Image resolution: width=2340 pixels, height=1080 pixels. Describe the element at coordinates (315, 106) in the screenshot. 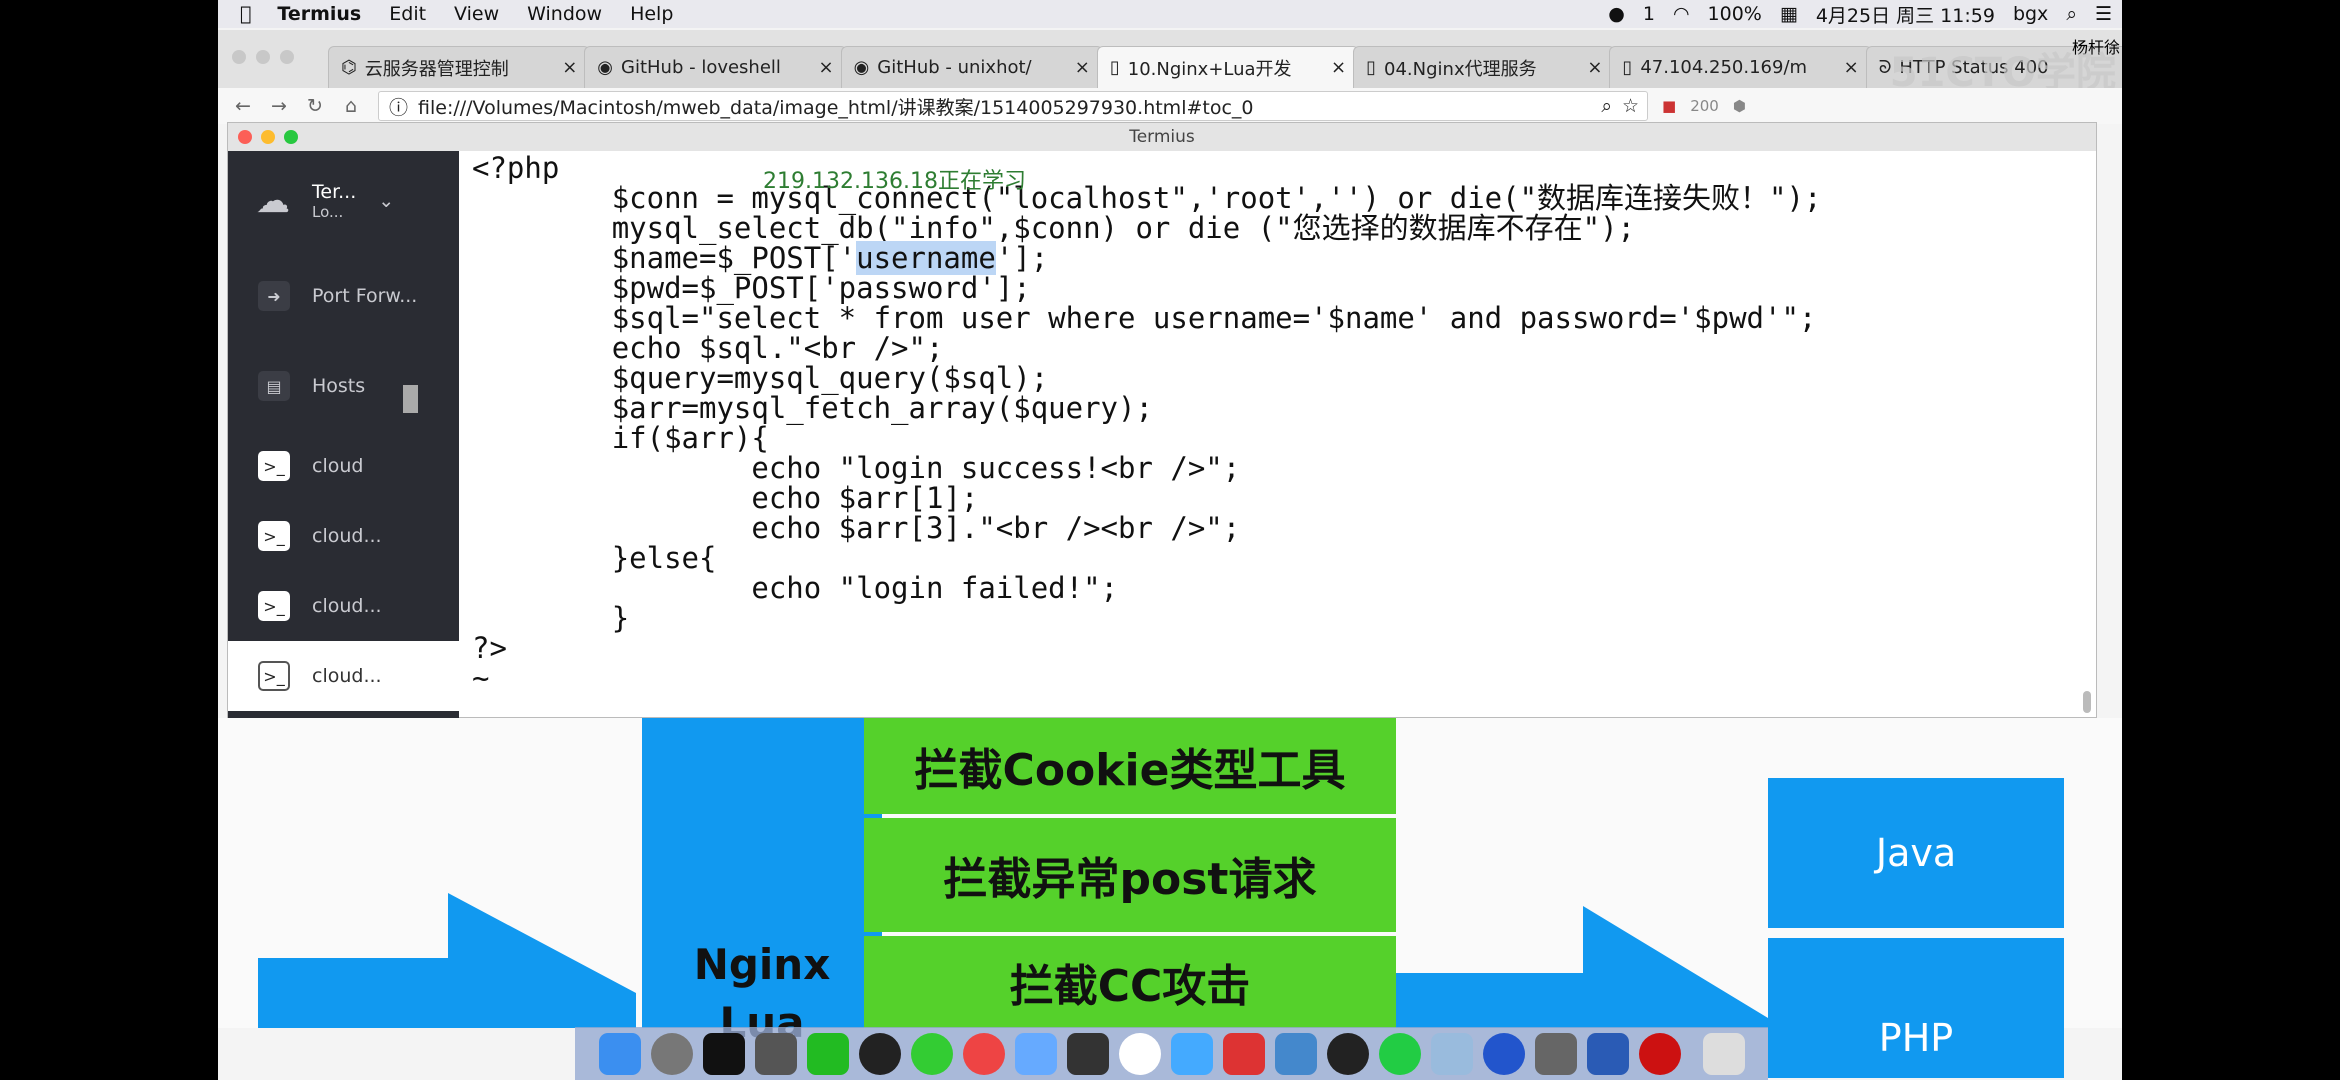

I see `reload-icon: ↻` at that location.